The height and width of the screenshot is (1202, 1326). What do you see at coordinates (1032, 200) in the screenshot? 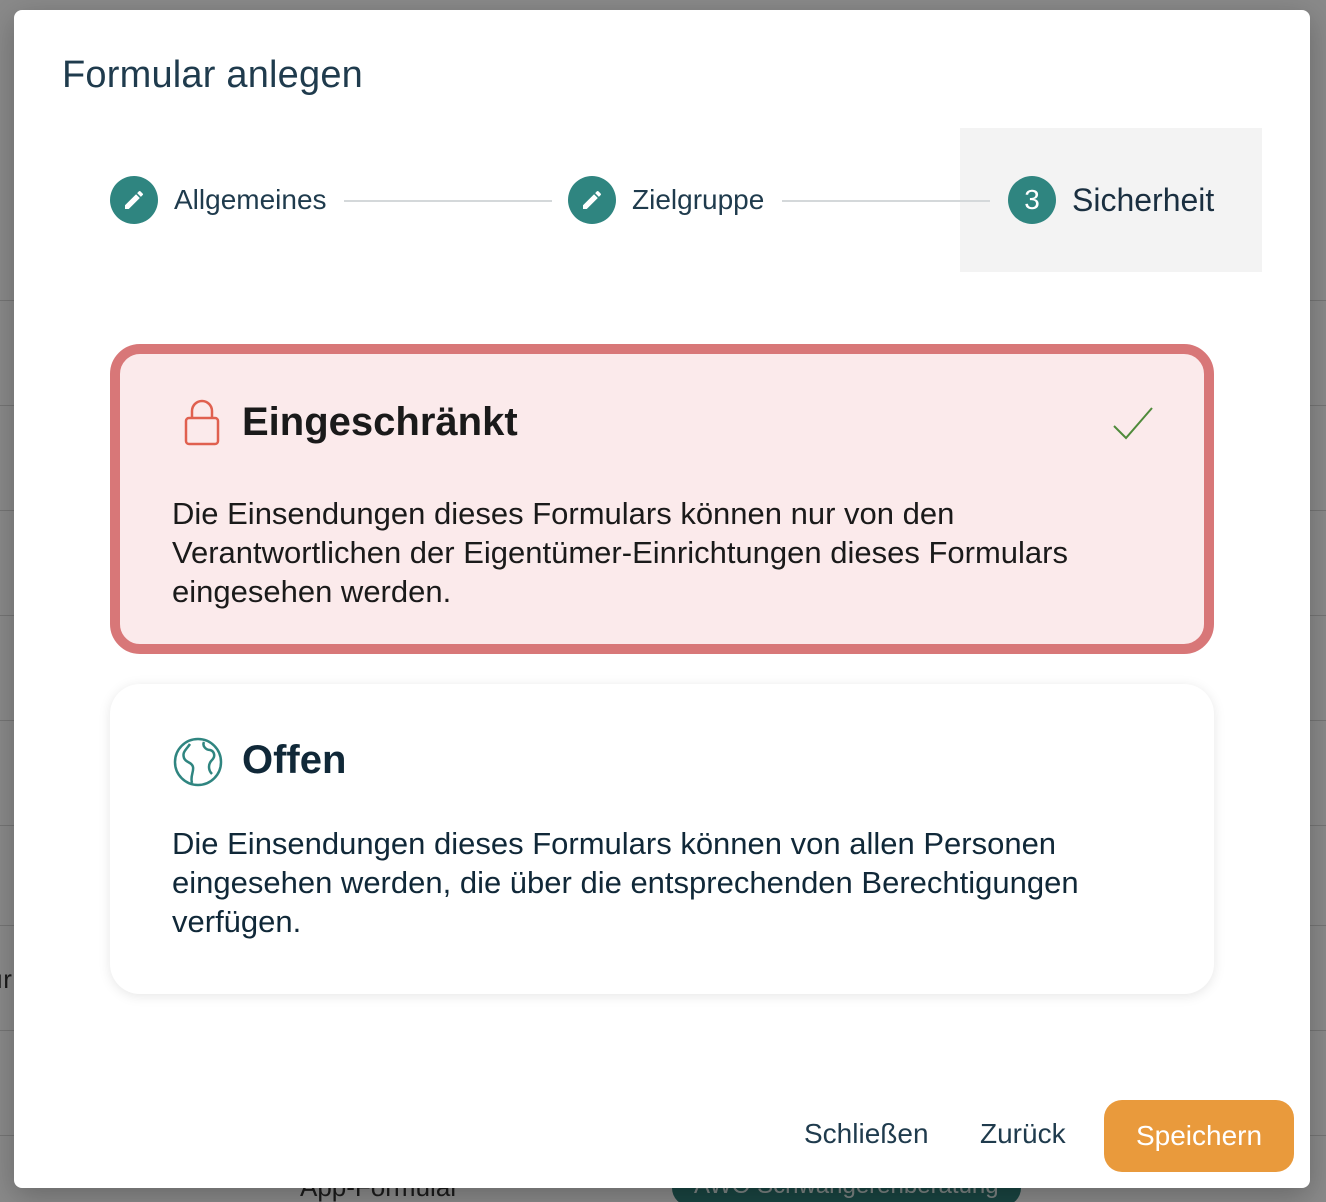
I see `step-number-badge: 3` at bounding box center [1032, 200].